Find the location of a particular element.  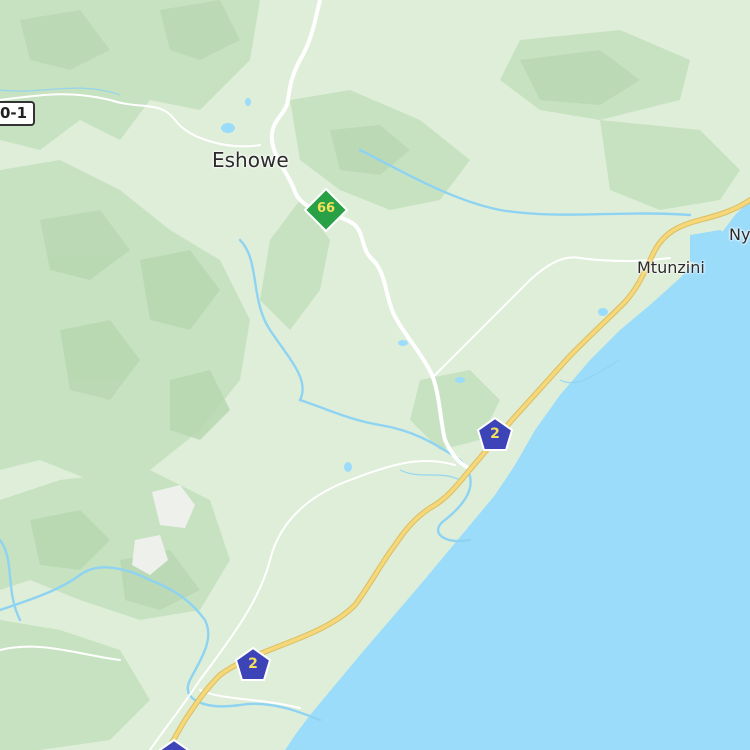

route-shield-n2-north: 2 is located at coordinates (495, 434).